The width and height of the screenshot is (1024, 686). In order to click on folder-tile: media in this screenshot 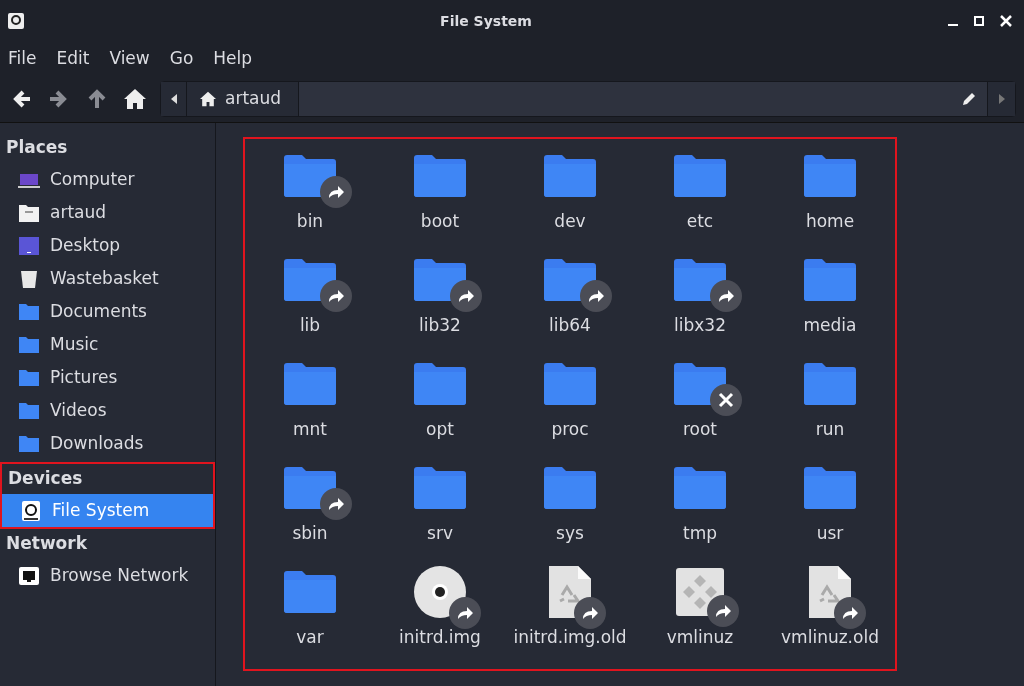, I will do `click(830, 301)`.